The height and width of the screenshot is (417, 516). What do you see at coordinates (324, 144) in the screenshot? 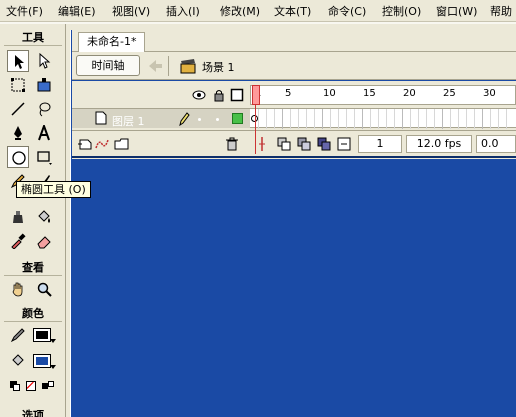
I see `edit-multiple-frames-icon` at bounding box center [324, 144].